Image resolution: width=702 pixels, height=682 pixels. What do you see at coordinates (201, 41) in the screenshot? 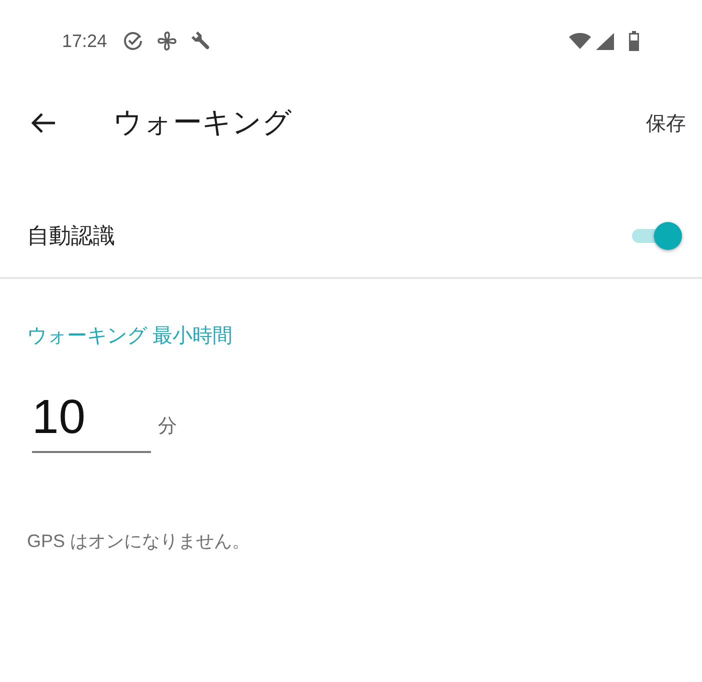
I see `wrench-icon` at bounding box center [201, 41].